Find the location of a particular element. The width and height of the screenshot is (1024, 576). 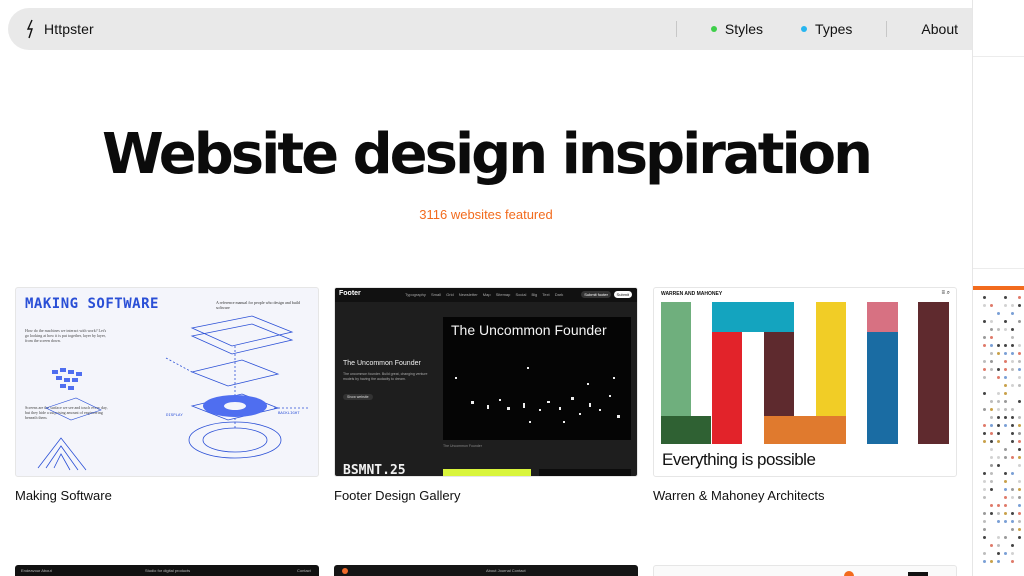

peek-text: Endeavour About is located at coordinates (36, 570).